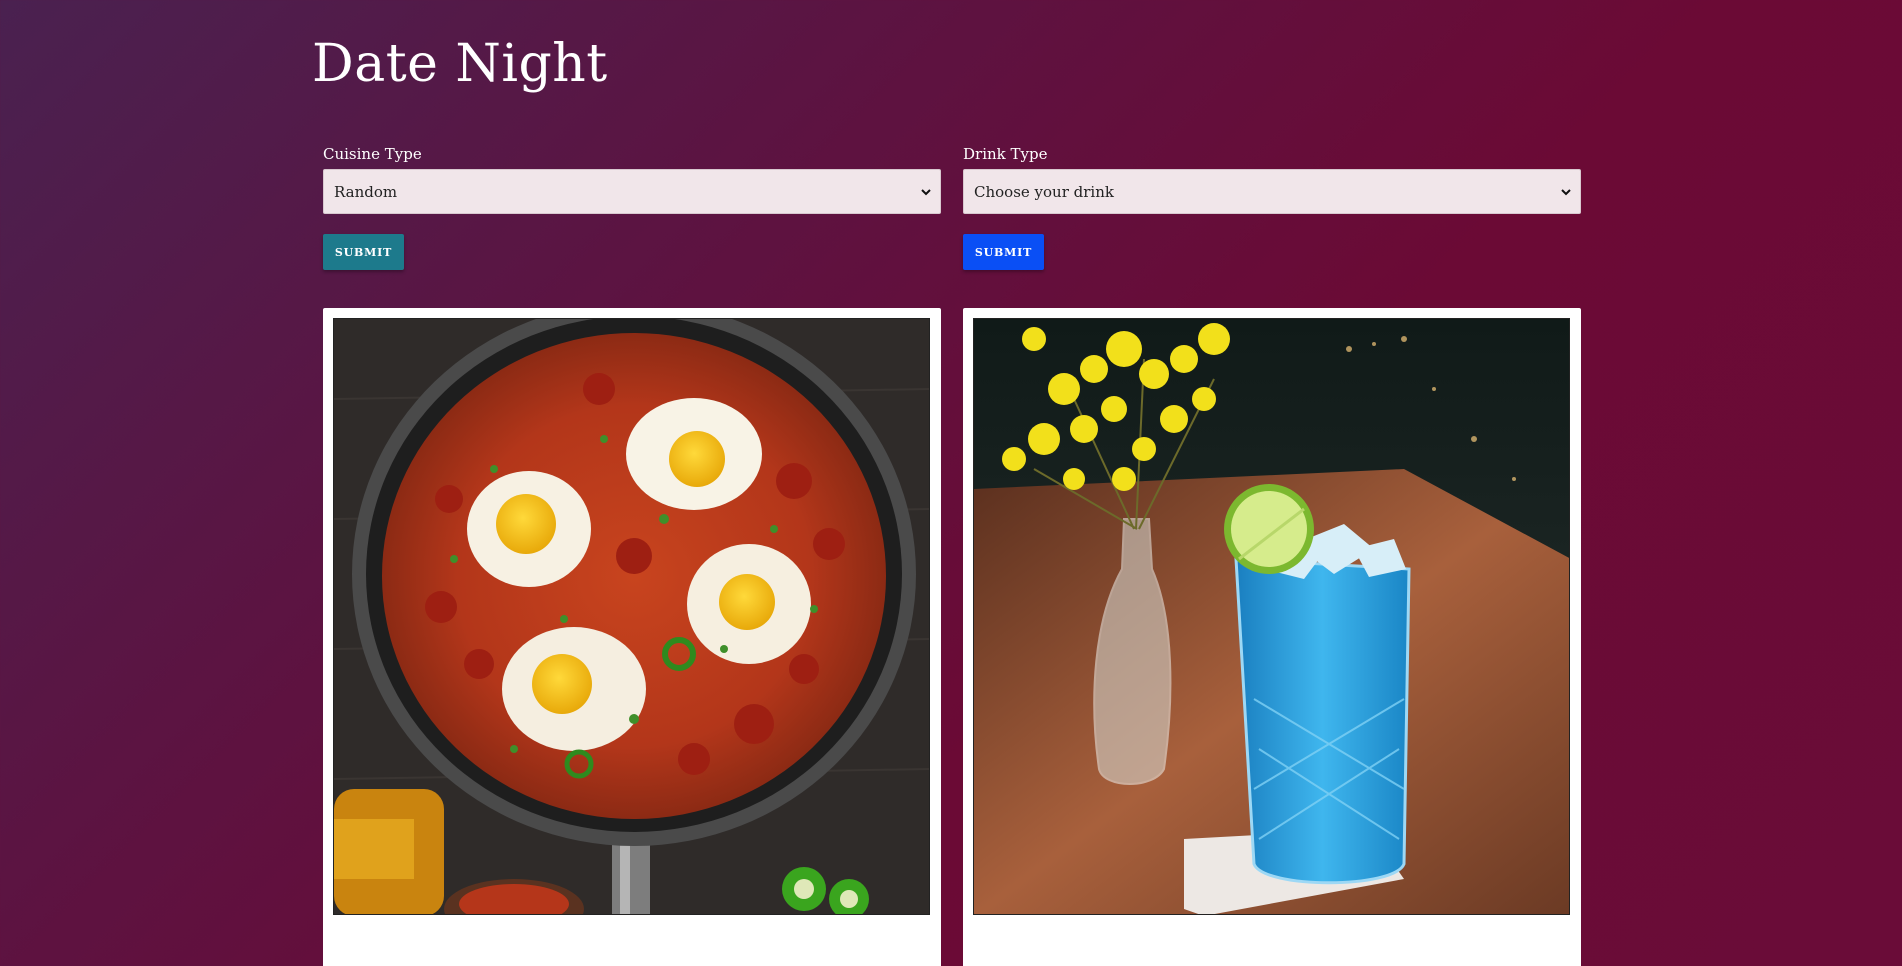 The width and height of the screenshot is (1902, 966). Describe the element at coordinates (1272, 191) in the screenshot. I see `drink-type-select: Choose your drink` at that location.